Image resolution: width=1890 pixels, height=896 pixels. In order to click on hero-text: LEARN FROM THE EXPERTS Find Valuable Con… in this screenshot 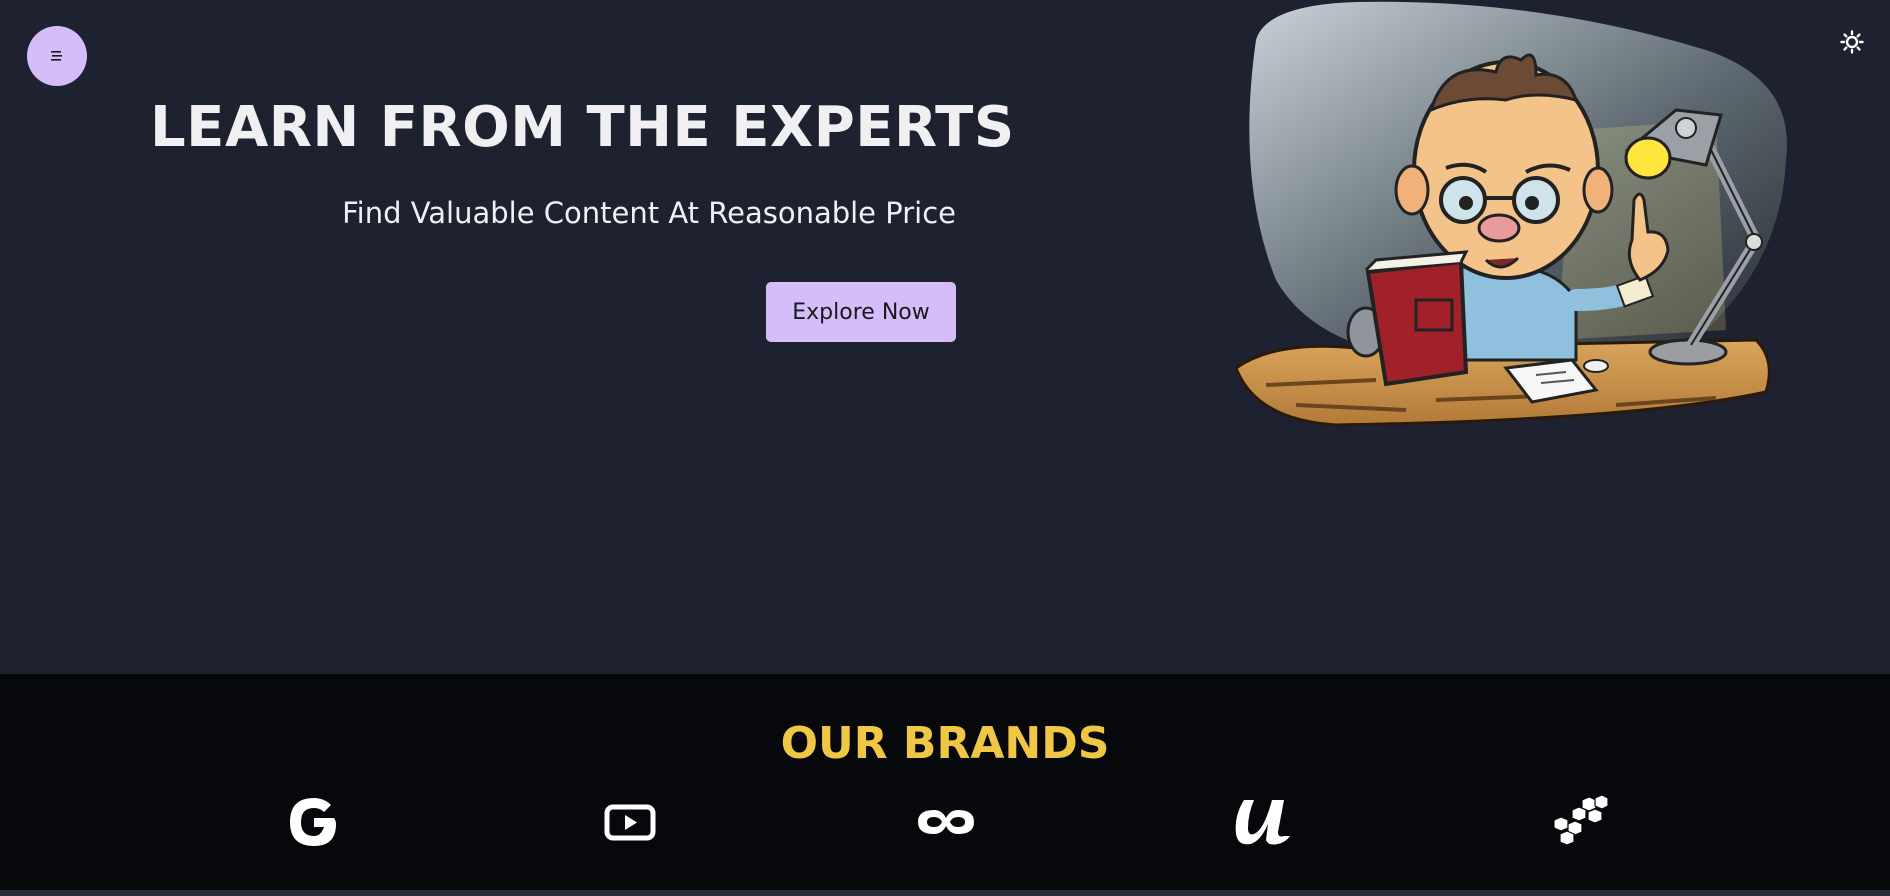, I will do `click(582, 162)`.